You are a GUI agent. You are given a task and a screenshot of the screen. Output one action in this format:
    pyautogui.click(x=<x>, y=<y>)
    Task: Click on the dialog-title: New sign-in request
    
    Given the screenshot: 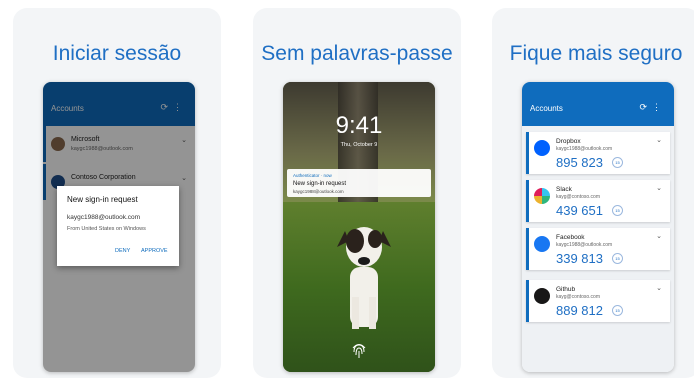 What is the action you would take?
    pyautogui.click(x=102, y=199)
    